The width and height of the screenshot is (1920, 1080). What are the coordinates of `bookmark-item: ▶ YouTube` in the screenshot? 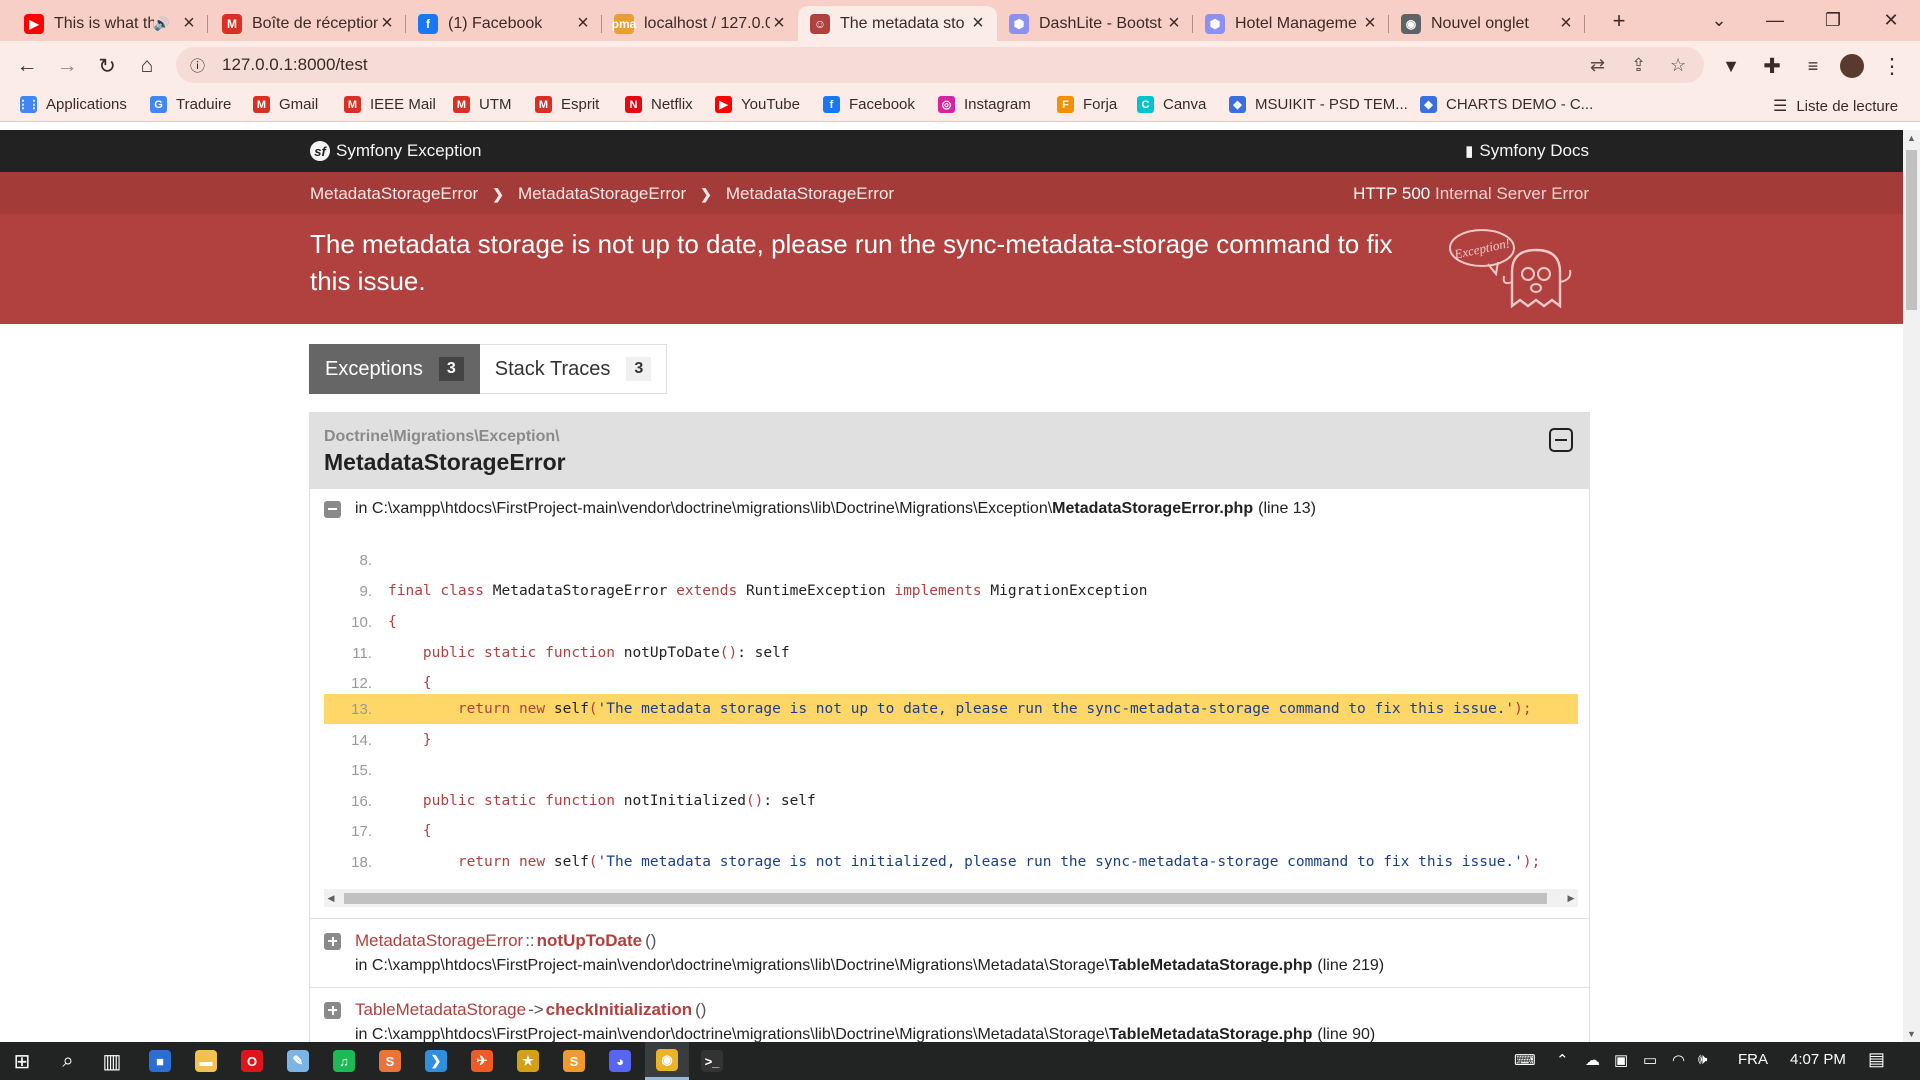 It's located at (757, 104).